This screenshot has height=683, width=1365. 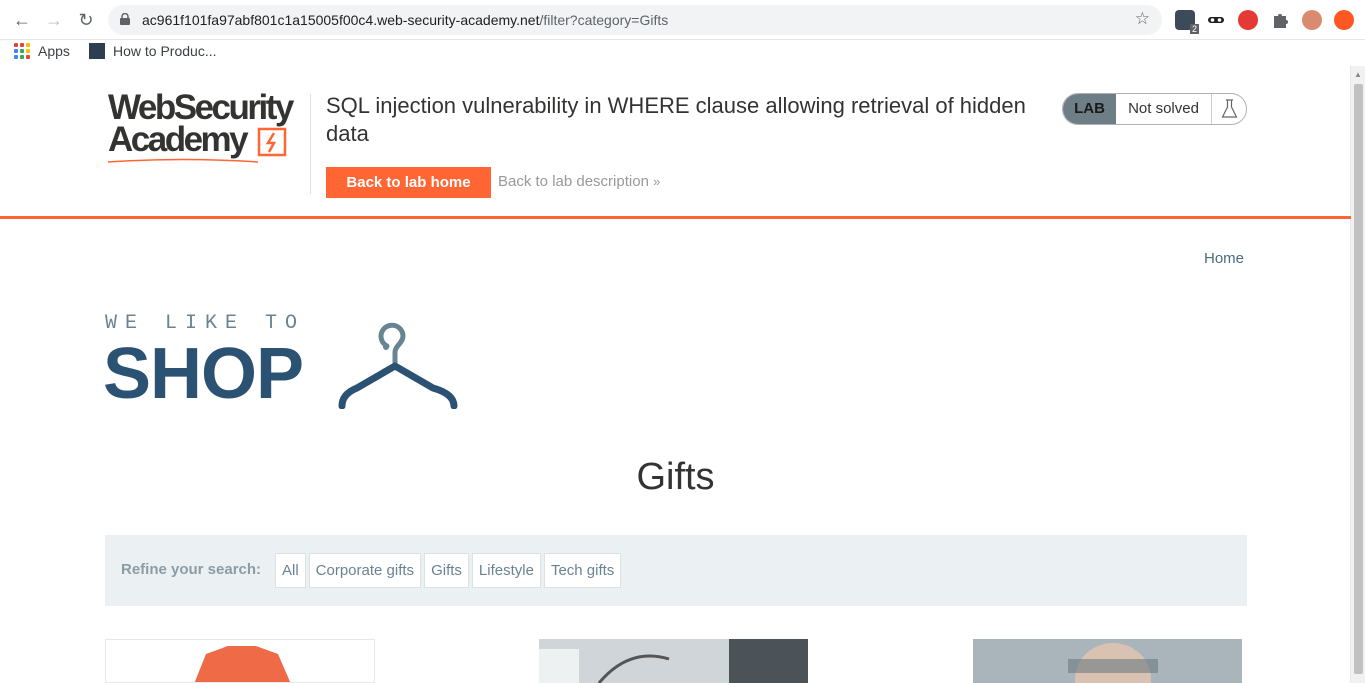 What do you see at coordinates (657, 181) in the screenshot?
I see `double-chevron-right-icon: »` at bounding box center [657, 181].